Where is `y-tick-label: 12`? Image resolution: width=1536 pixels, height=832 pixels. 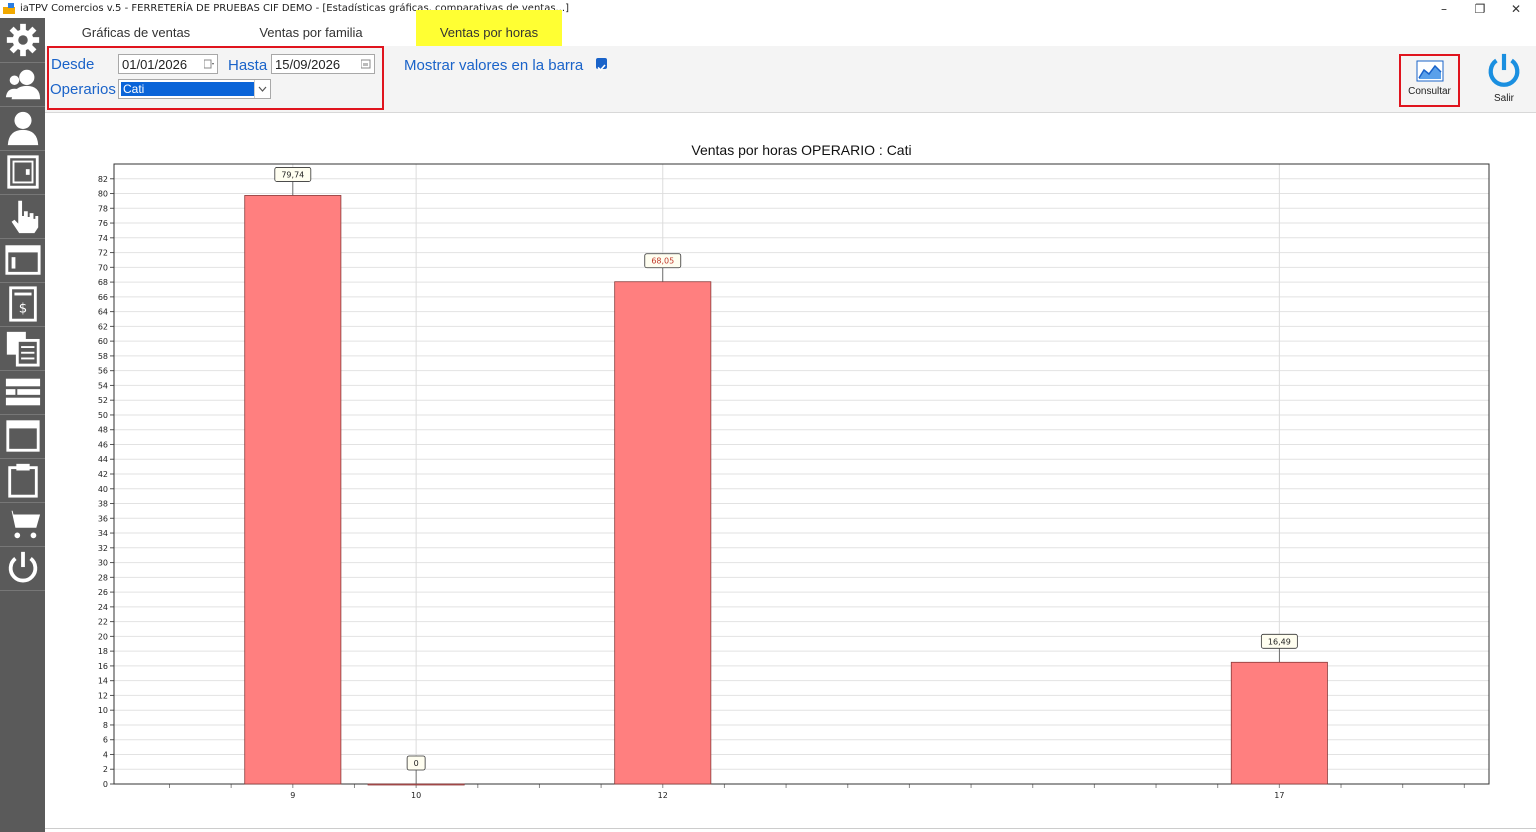 y-tick-label: 12 is located at coordinates (103, 695).